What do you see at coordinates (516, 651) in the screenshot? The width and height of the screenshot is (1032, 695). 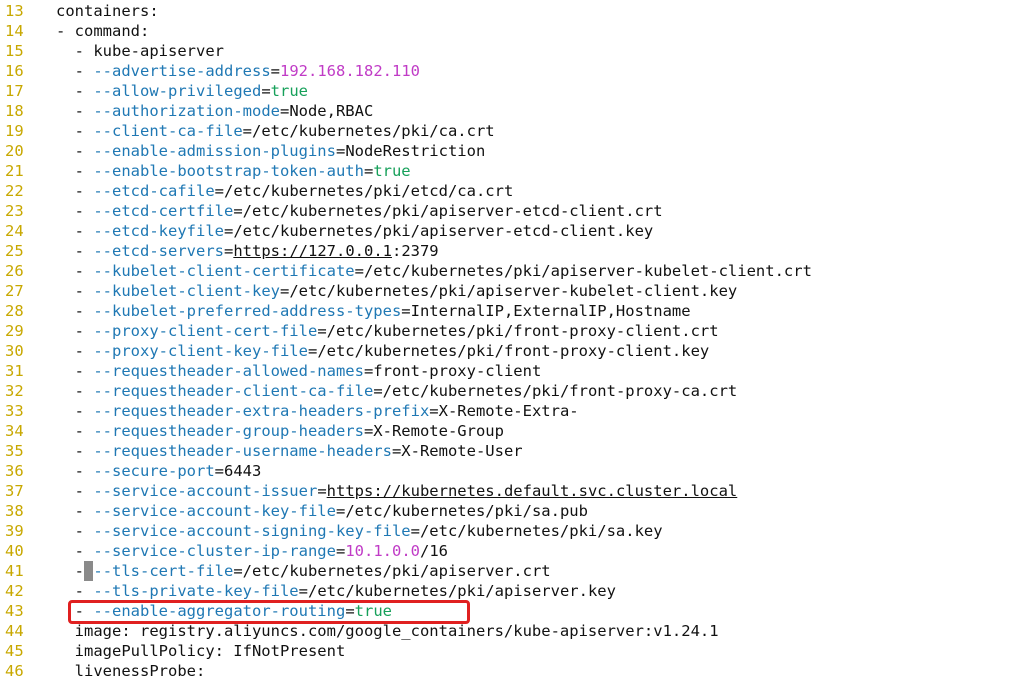 I see `code-line: 45 imagePullPolicy: IfNotPresent` at bounding box center [516, 651].